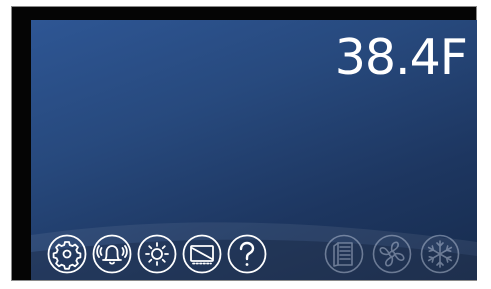 This screenshot has height=289, width=491. I want to click on help-button, so click(247, 254).